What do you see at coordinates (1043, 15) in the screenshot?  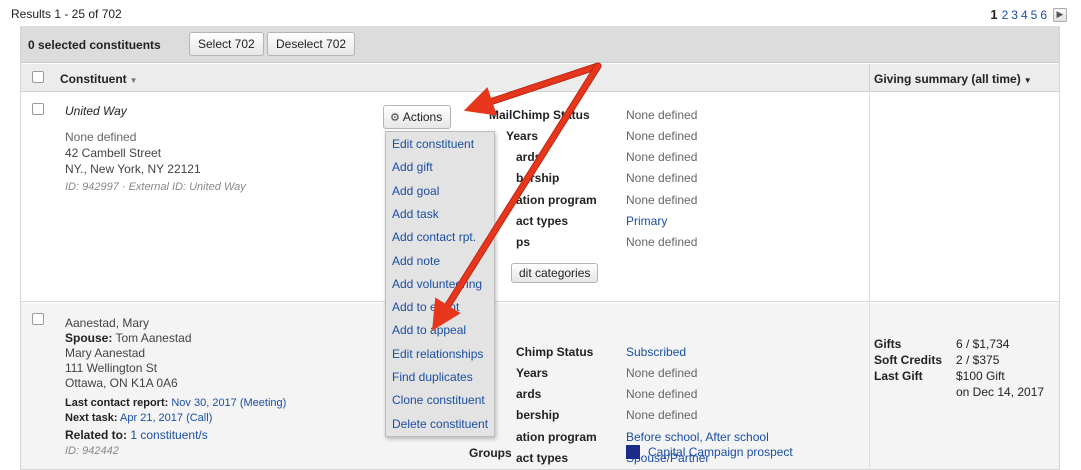 I see `page-link-6: 6` at bounding box center [1043, 15].